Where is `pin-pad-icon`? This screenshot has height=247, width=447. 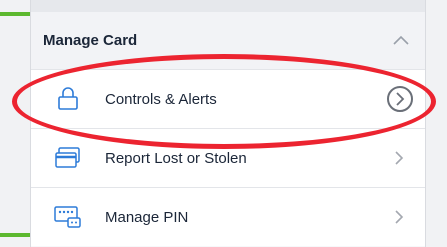 pin-pad-icon is located at coordinates (68, 217).